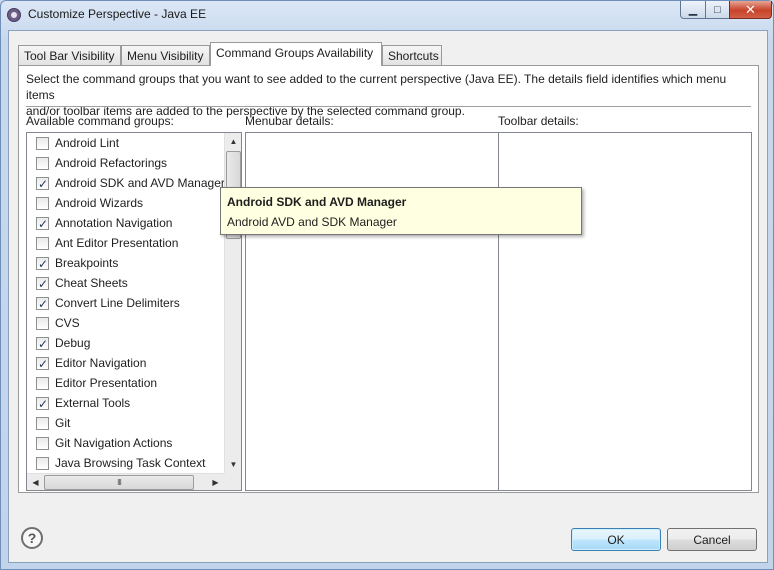 The image size is (774, 570). Describe the element at coordinates (91, 283) in the screenshot. I see `command-group-label: Cheat Sheets` at that location.